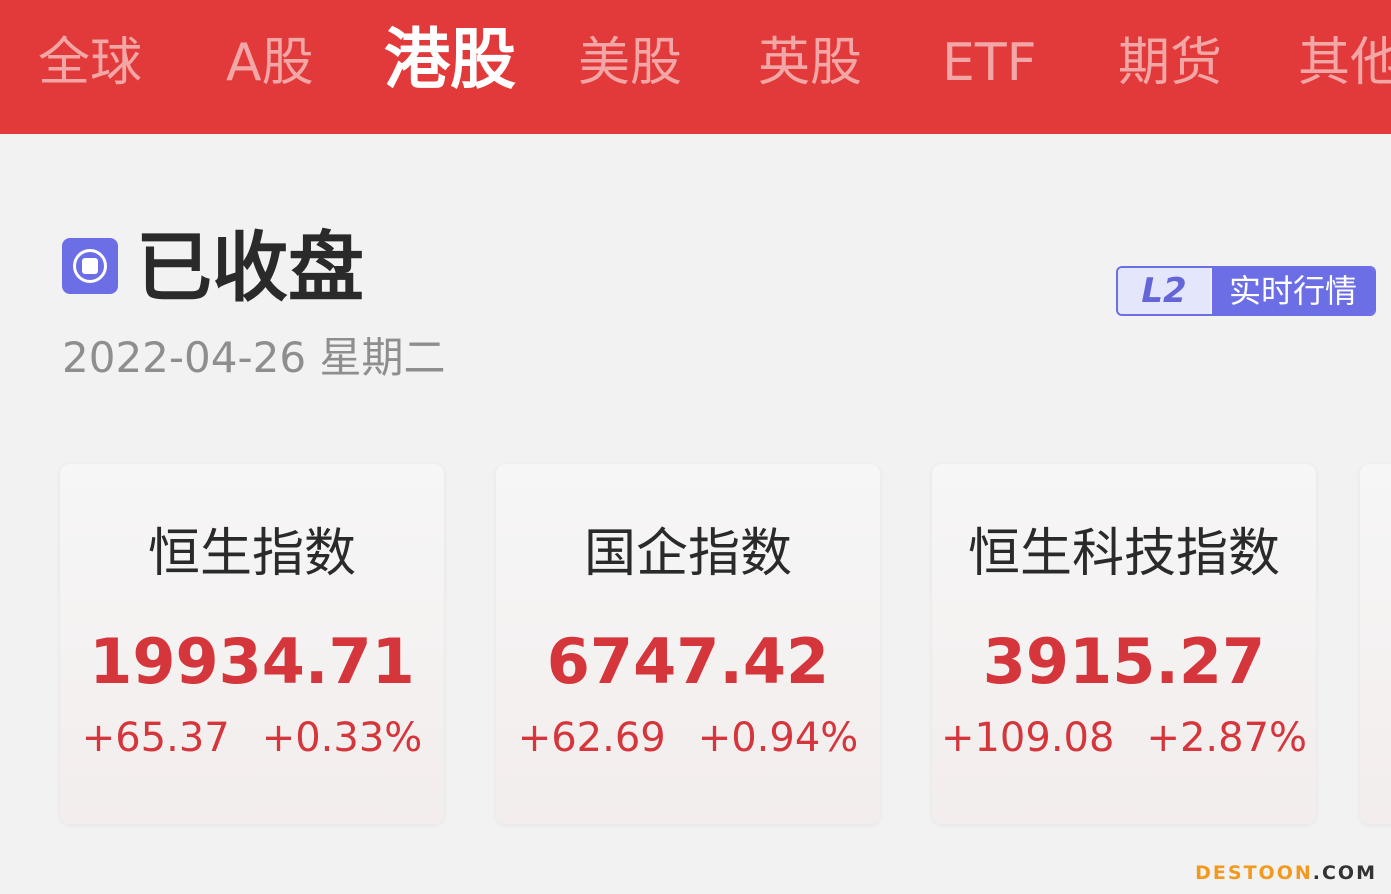 The image size is (1391, 894). I want to click on index-price: 6747.42, so click(688, 661).